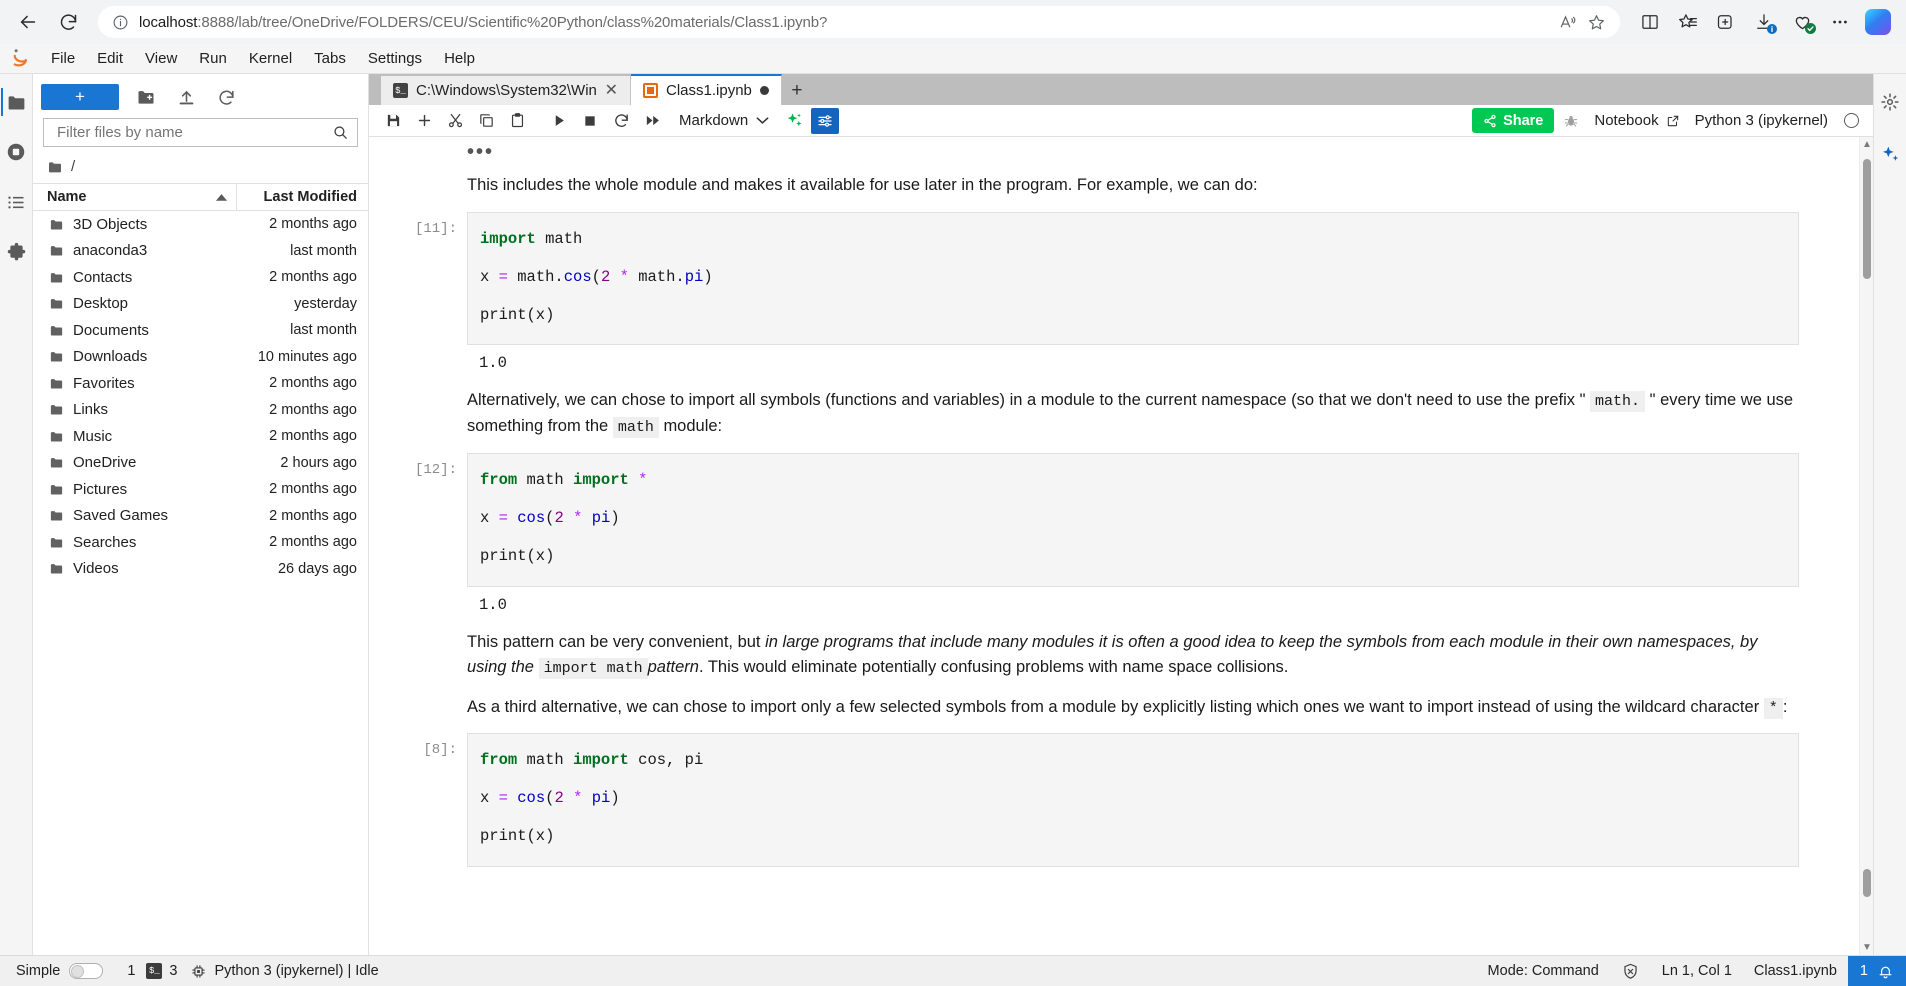 The height and width of the screenshot is (986, 1906). Describe the element at coordinates (167, 971) in the screenshot. I see `terminal-sessions-indicator: $_ 3` at that location.